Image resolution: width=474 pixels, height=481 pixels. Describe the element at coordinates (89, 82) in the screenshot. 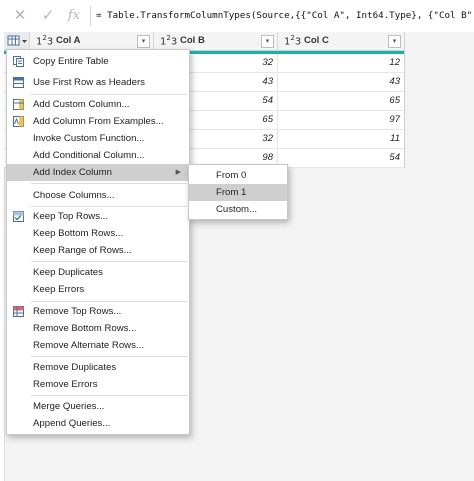

I see `menu-item-label: Use First Row as Headers` at that location.